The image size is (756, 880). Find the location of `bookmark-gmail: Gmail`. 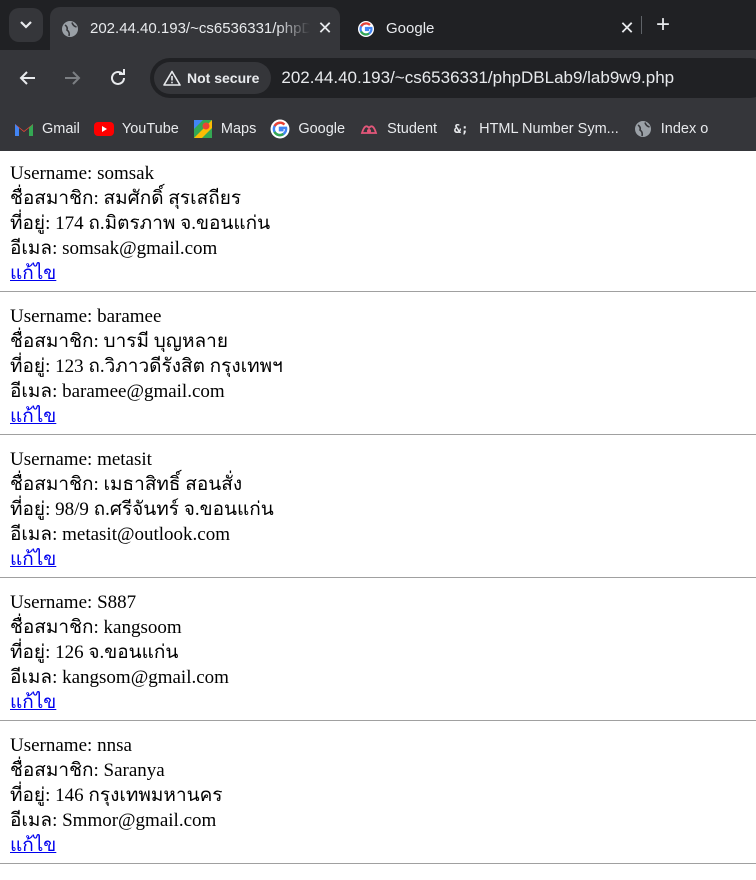

bookmark-gmail: Gmail is located at coordinates (47, 129).